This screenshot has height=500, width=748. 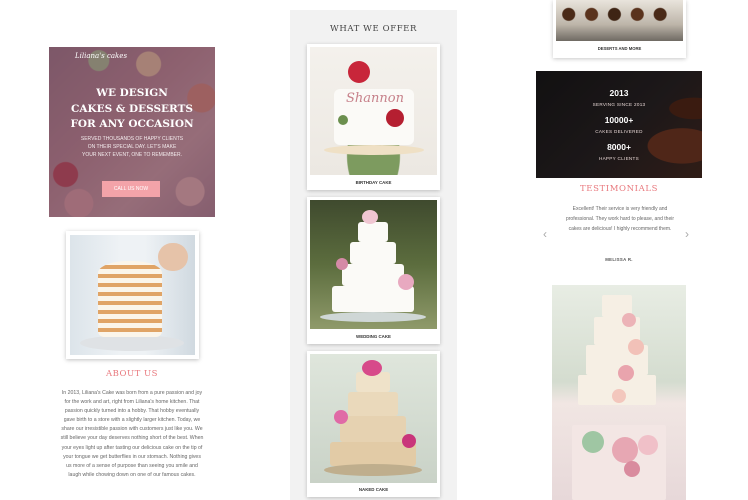 What do you see at coordinates (132, 374) in the screenshot?
I see `about-heading: ABOUT US` at bounding box center [132, 374].